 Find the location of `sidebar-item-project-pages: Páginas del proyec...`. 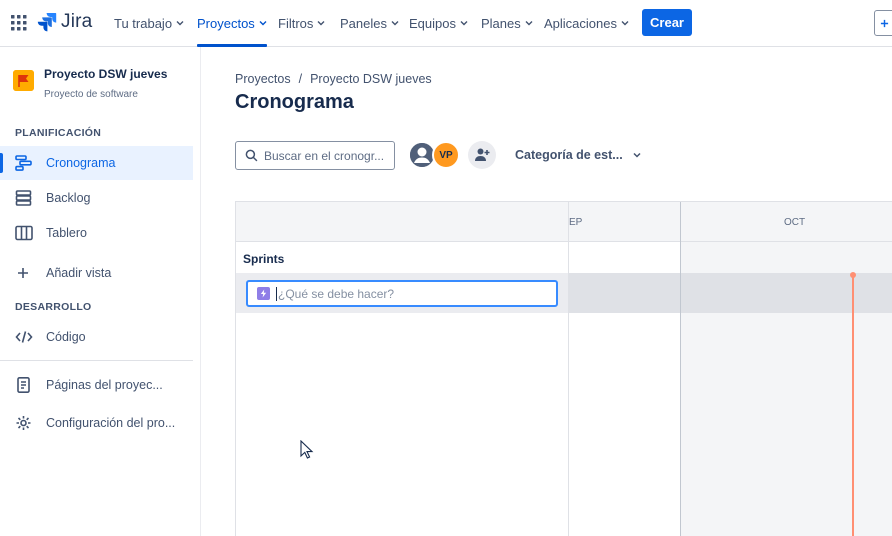

sidebar-item-project-pages: Páginas del proyec... is located at coordinates (96, 385).